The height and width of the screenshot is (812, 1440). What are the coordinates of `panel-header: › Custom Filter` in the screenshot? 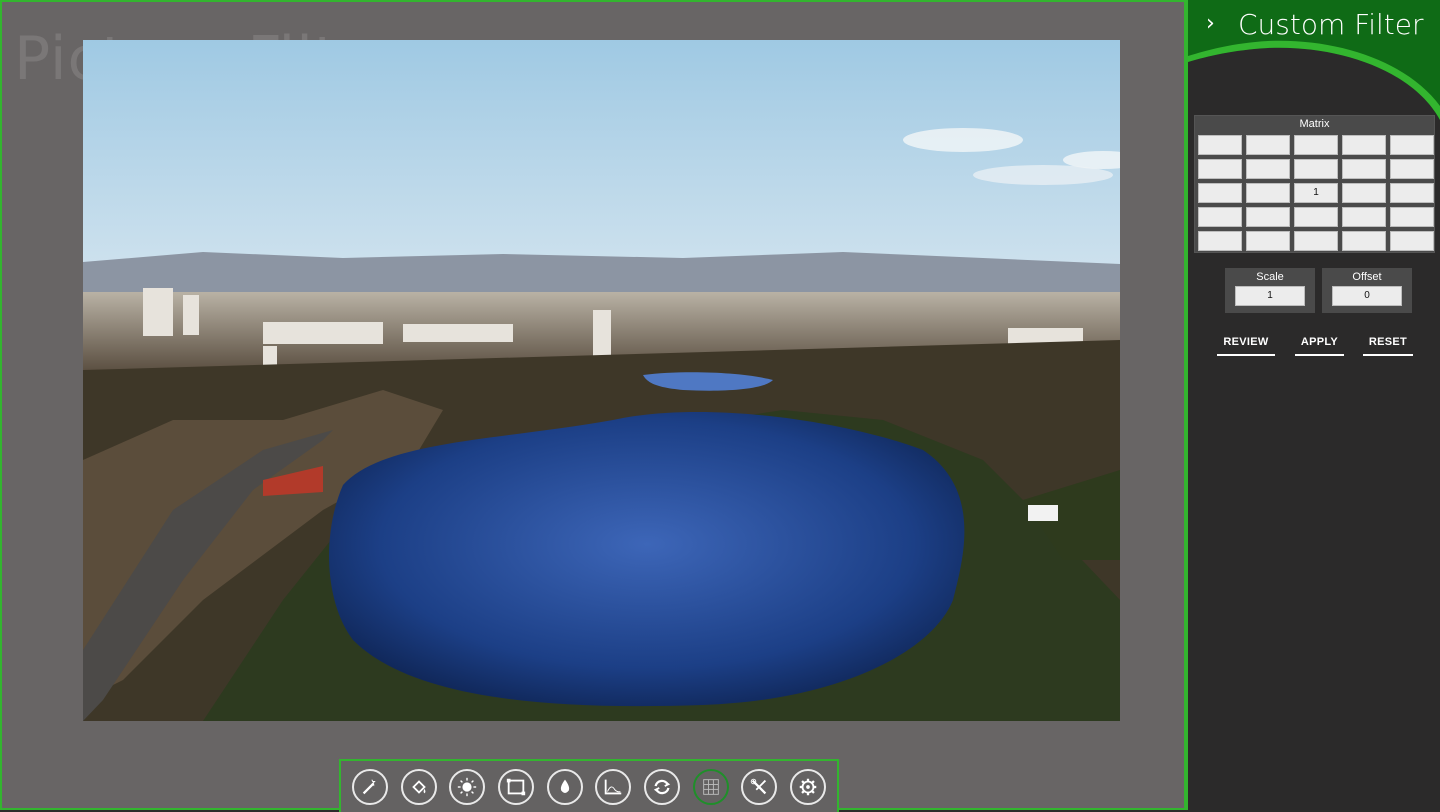 It's located at (1314, 60).